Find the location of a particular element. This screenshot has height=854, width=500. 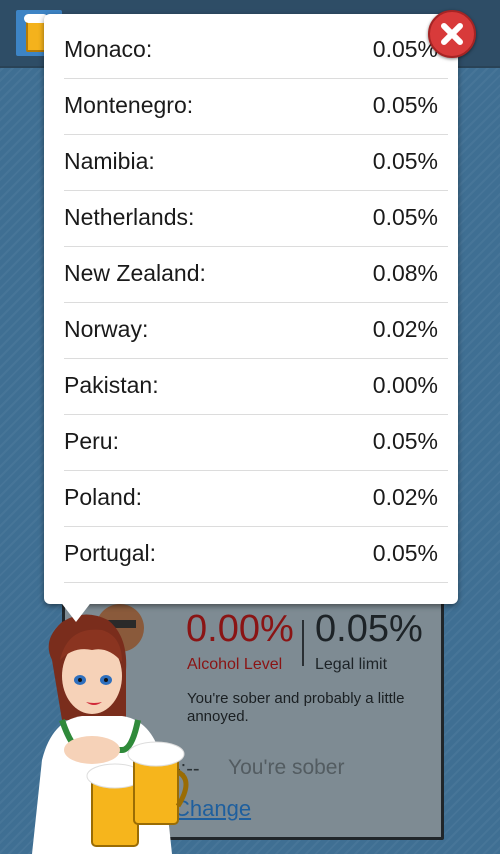

close-x-icon is located at coordinates (452, 34).